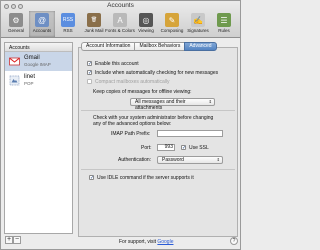 The image size is (320, 250). Describe the element at coordinates (173, 160) in the screenshot. I see `authentication-value: Password` at that location.